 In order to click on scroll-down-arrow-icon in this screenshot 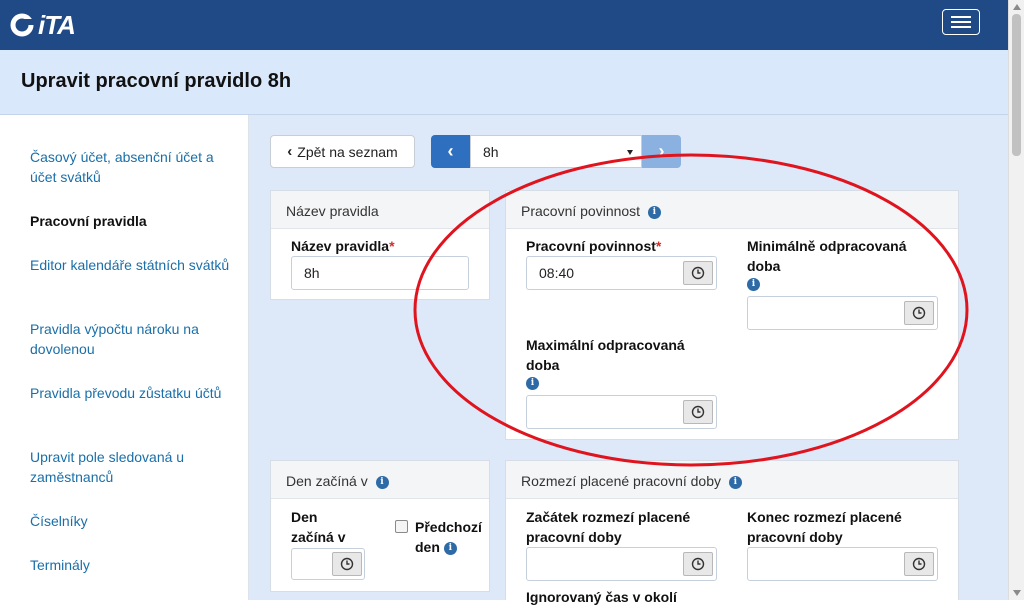, I will do `click(1017, 593)`.